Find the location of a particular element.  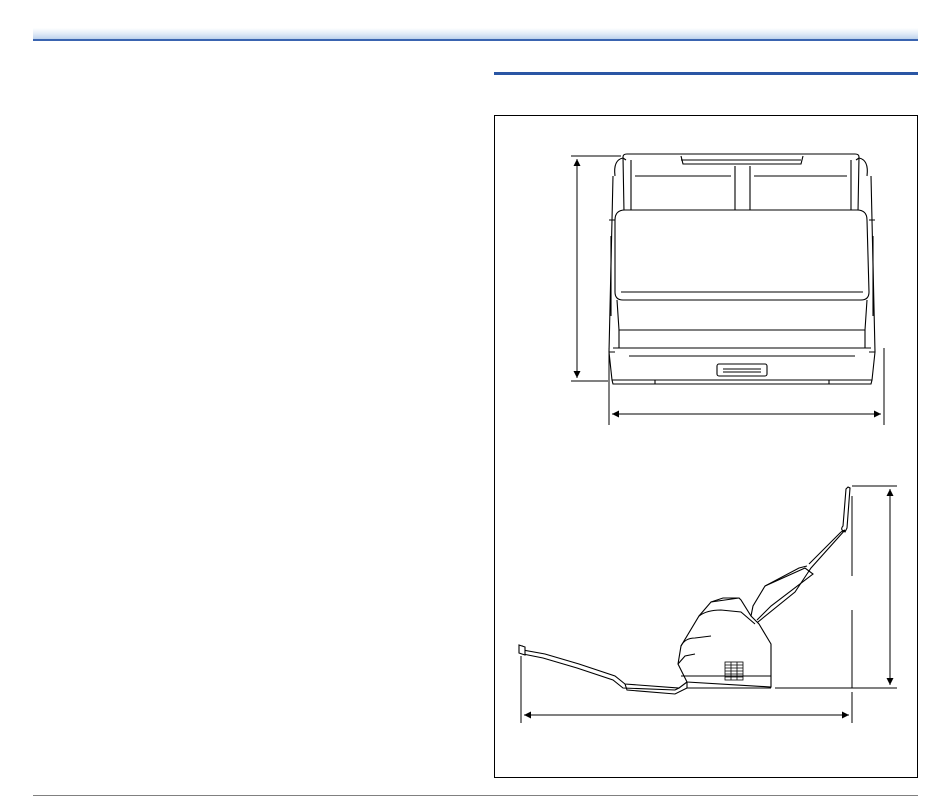

section-heading-rule is located at coordinates (706, 73).